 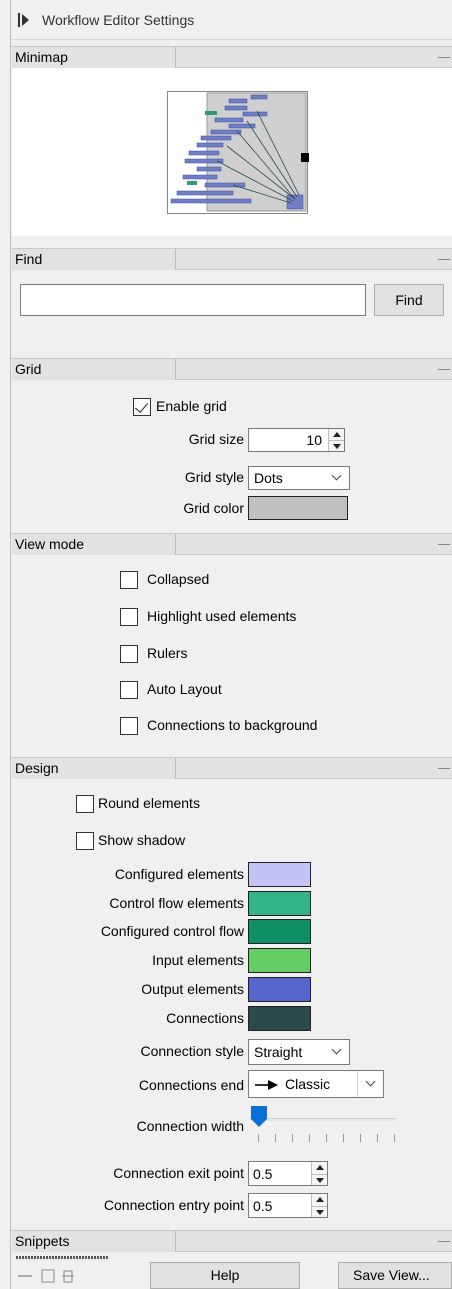 I want to click on control-flow-elements-swatch, so click(x=279, y=903).